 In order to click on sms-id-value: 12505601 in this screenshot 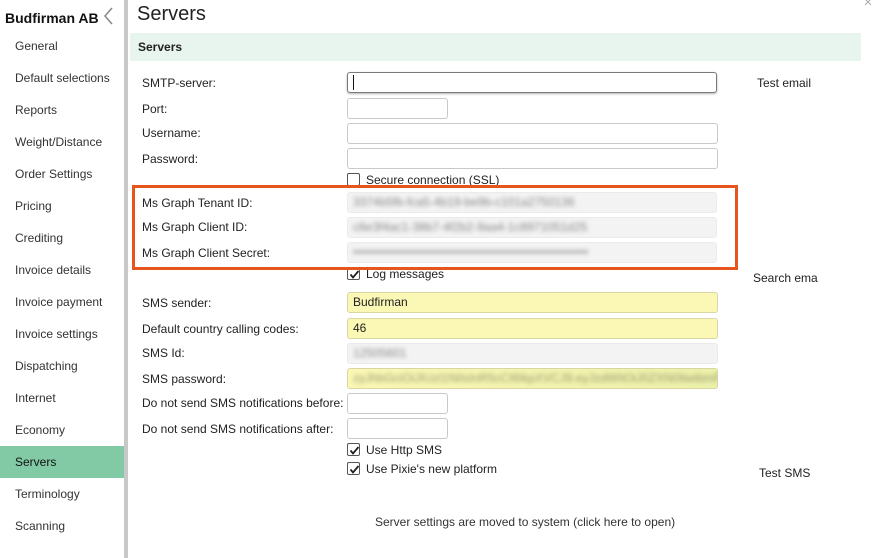, I will do `click(380, 353)`.